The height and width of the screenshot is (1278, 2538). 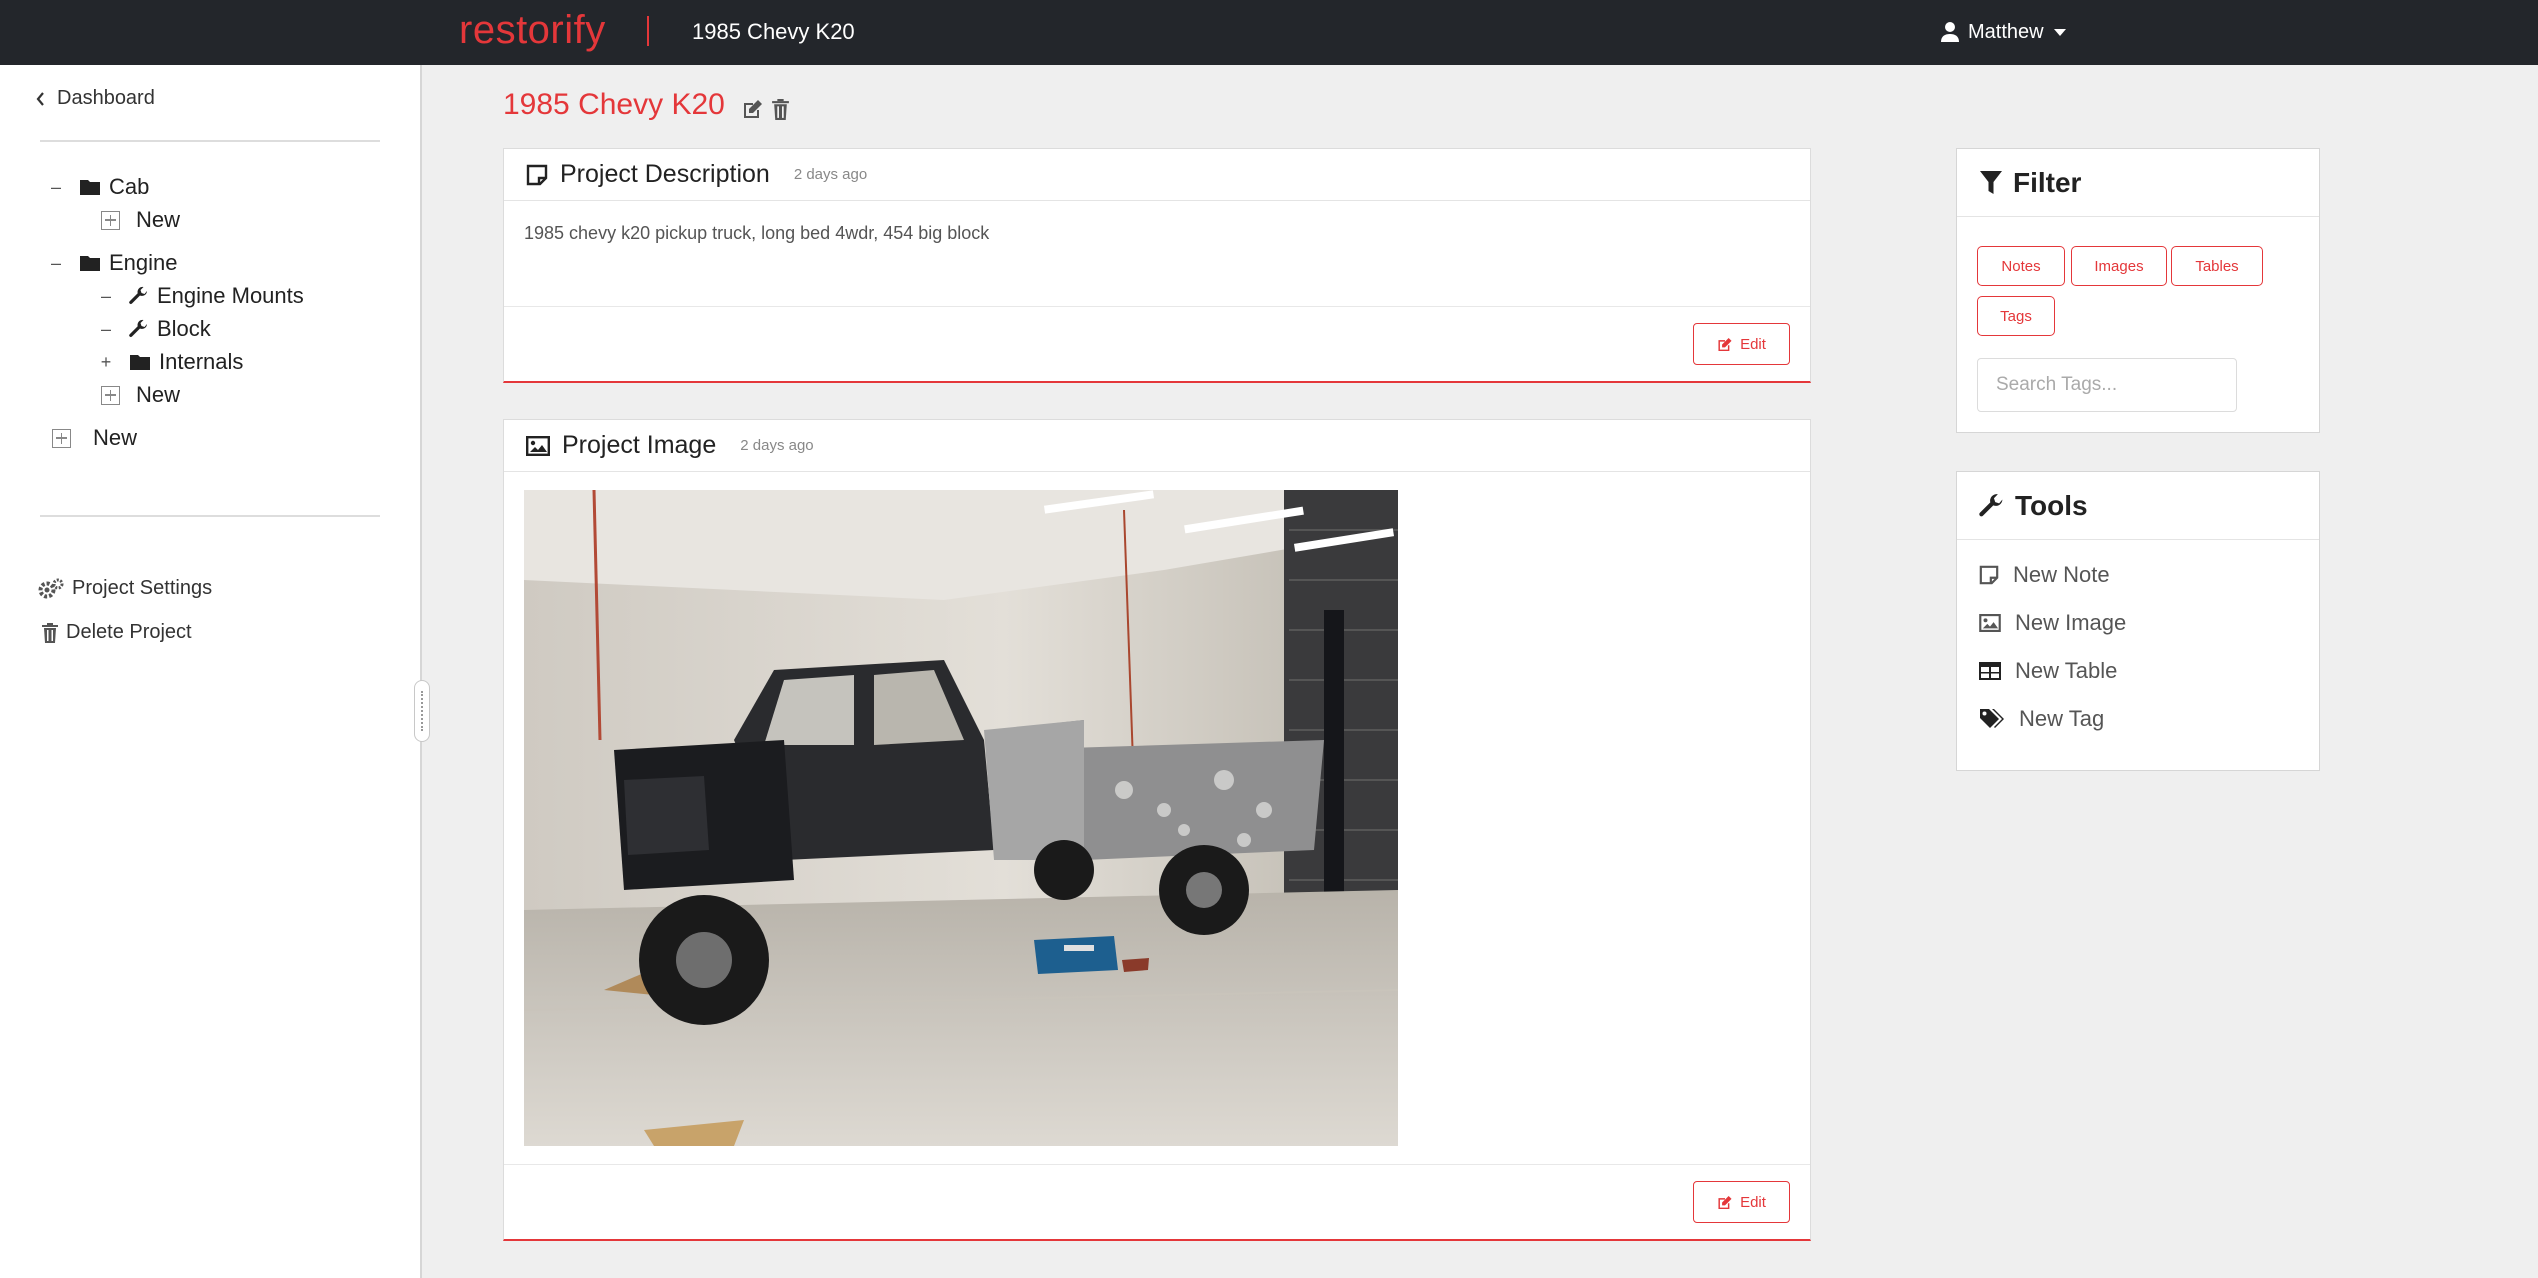 What do you see at coordinates (143, 262) in the screenshot?
I see `tree-item-label: Engine` at bounding box center [143, 262].